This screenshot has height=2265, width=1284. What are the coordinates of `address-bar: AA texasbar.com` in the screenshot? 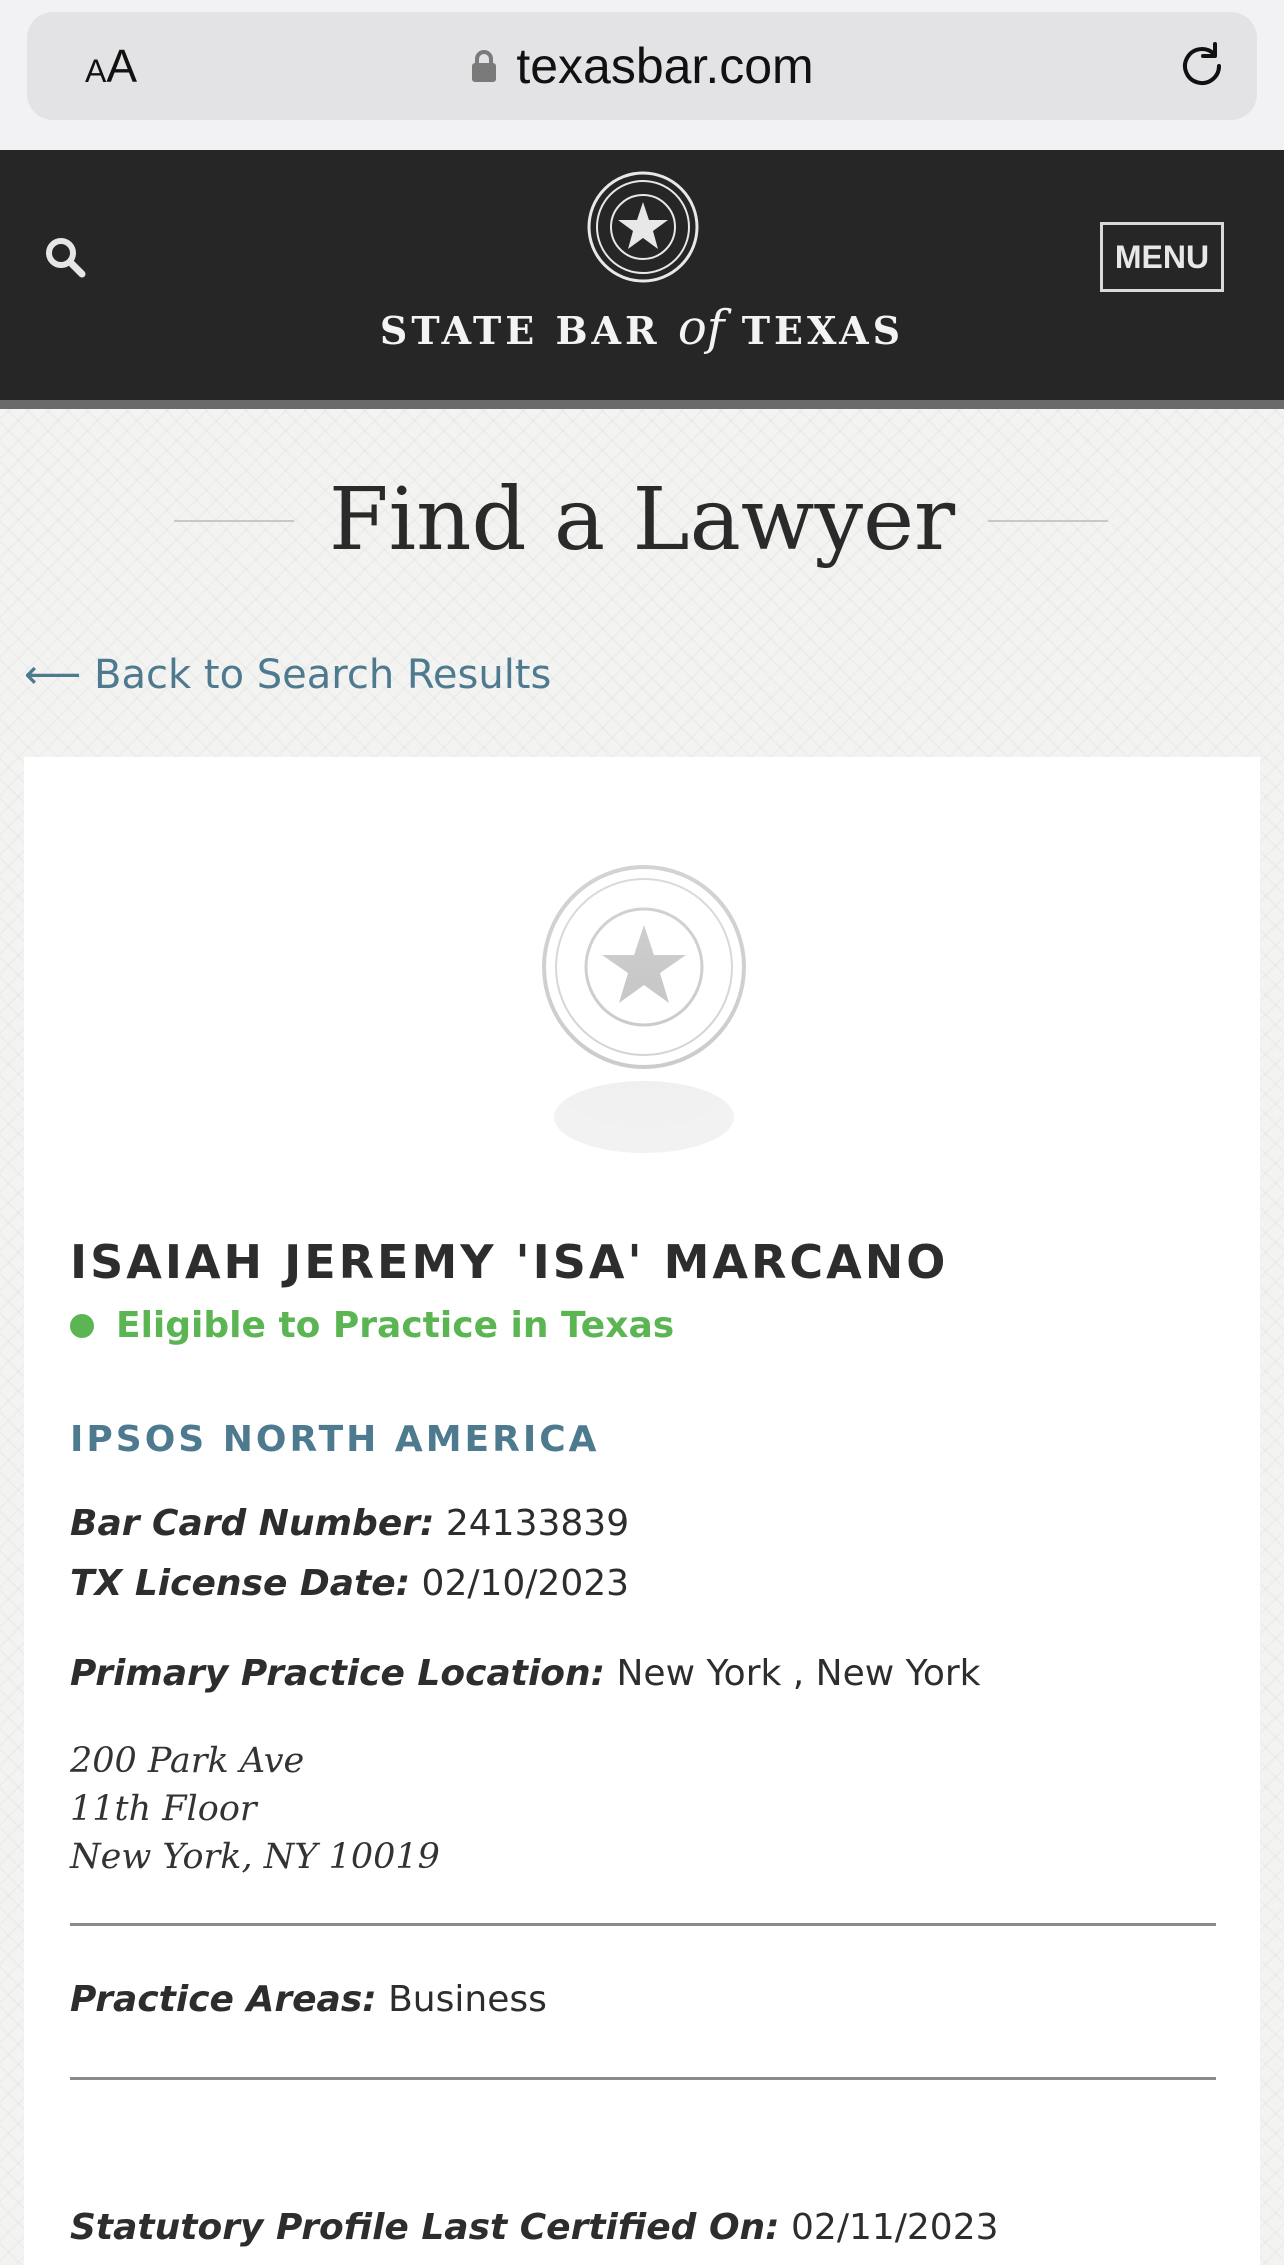 It's located at (642, 66).